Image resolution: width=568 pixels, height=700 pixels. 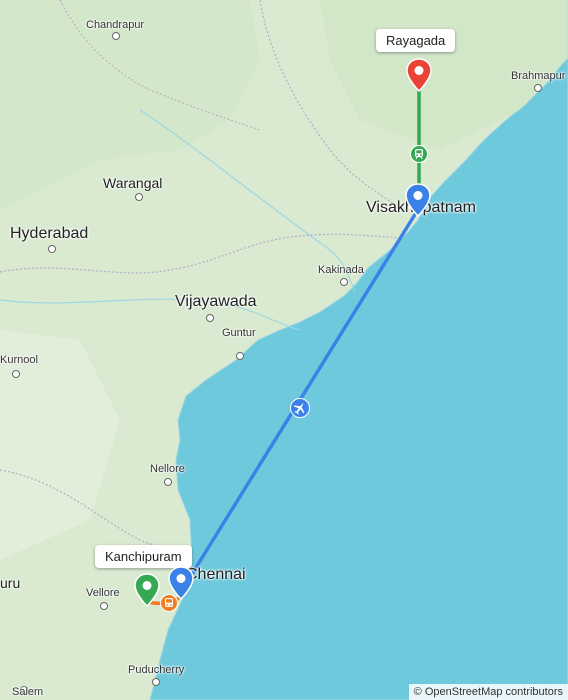 What do you see at coordinates (143, 556) in the screenshot?
I see `origin-callout: Kanchipuram` at bounding box center [143, 556].